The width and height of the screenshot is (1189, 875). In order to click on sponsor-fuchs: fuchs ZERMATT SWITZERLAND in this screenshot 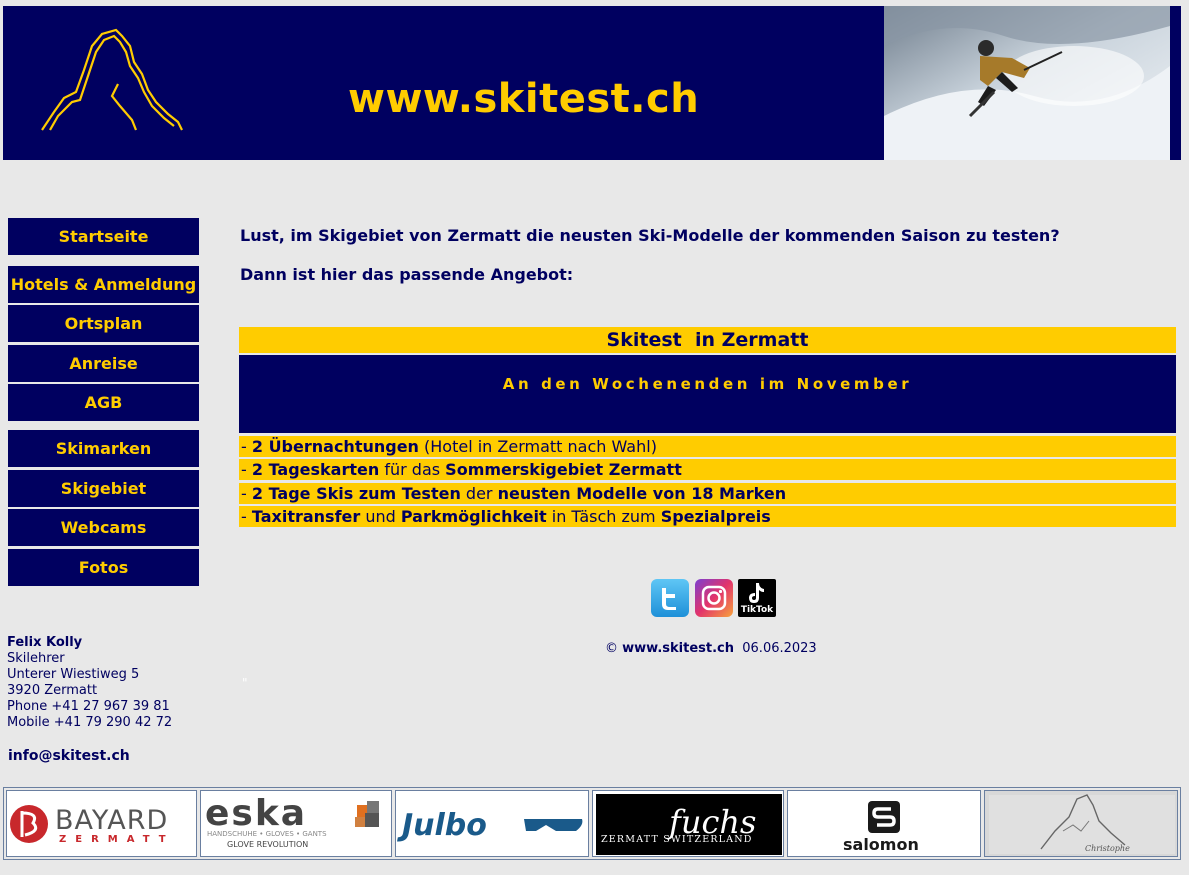, I will do `click(688, 823)`.